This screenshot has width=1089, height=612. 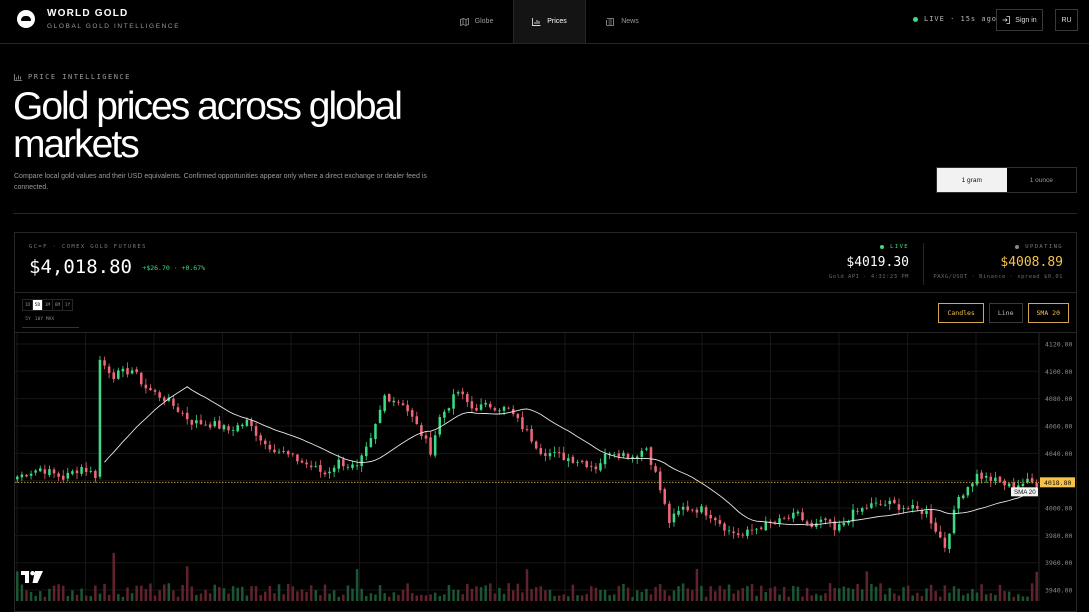 I want to click on y-tick-label: 3960.00, so click(x=1058, y=563).